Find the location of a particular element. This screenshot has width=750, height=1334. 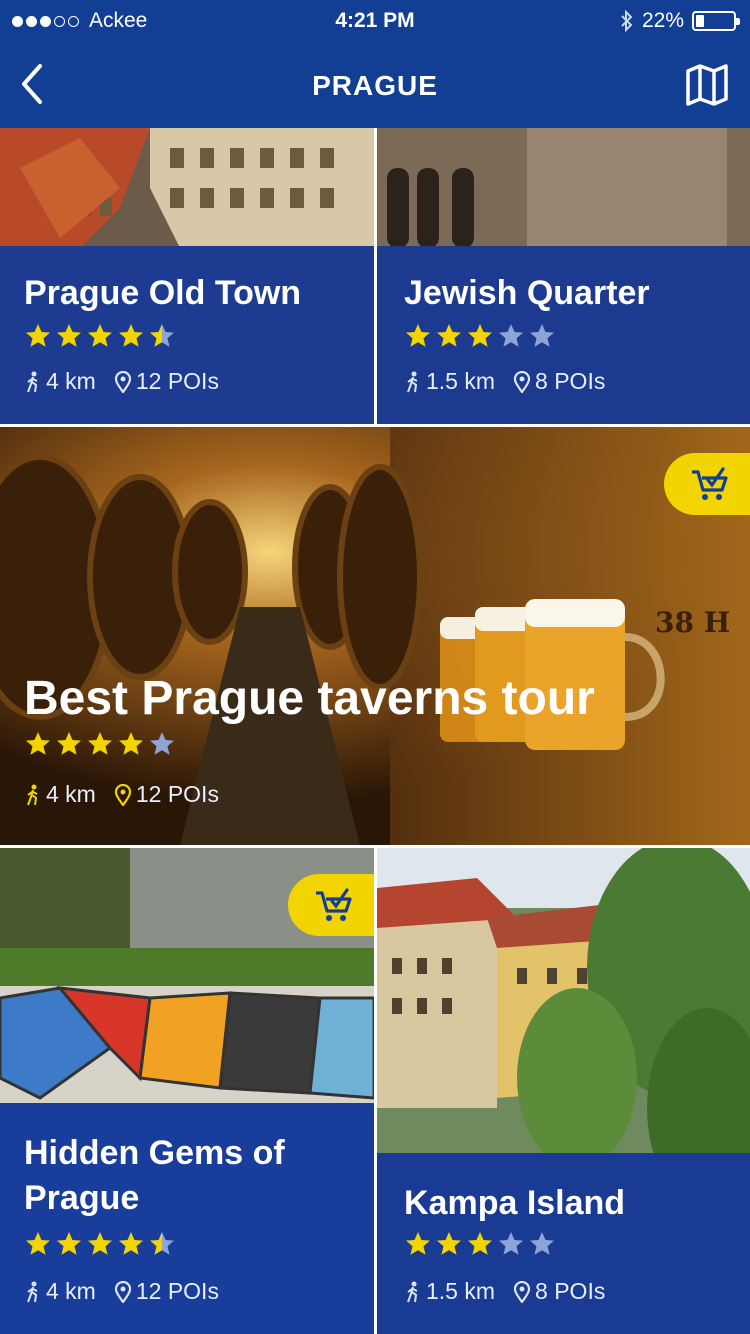

tour-title-line2: Prague is located at coordinates (82, 1198).